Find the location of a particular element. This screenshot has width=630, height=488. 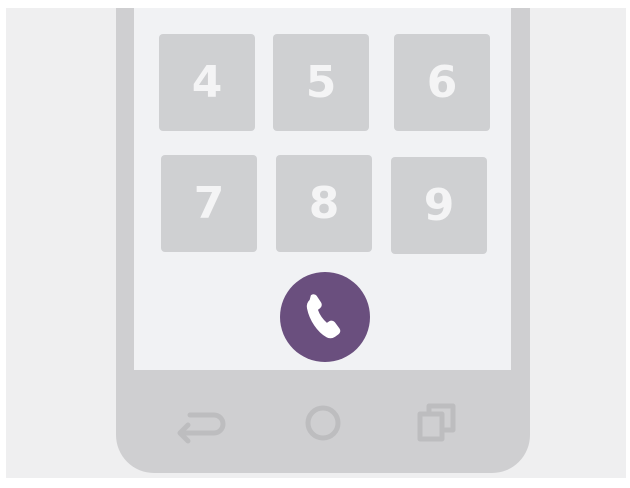

key-7: 7 is located at coordinates (209, 203).